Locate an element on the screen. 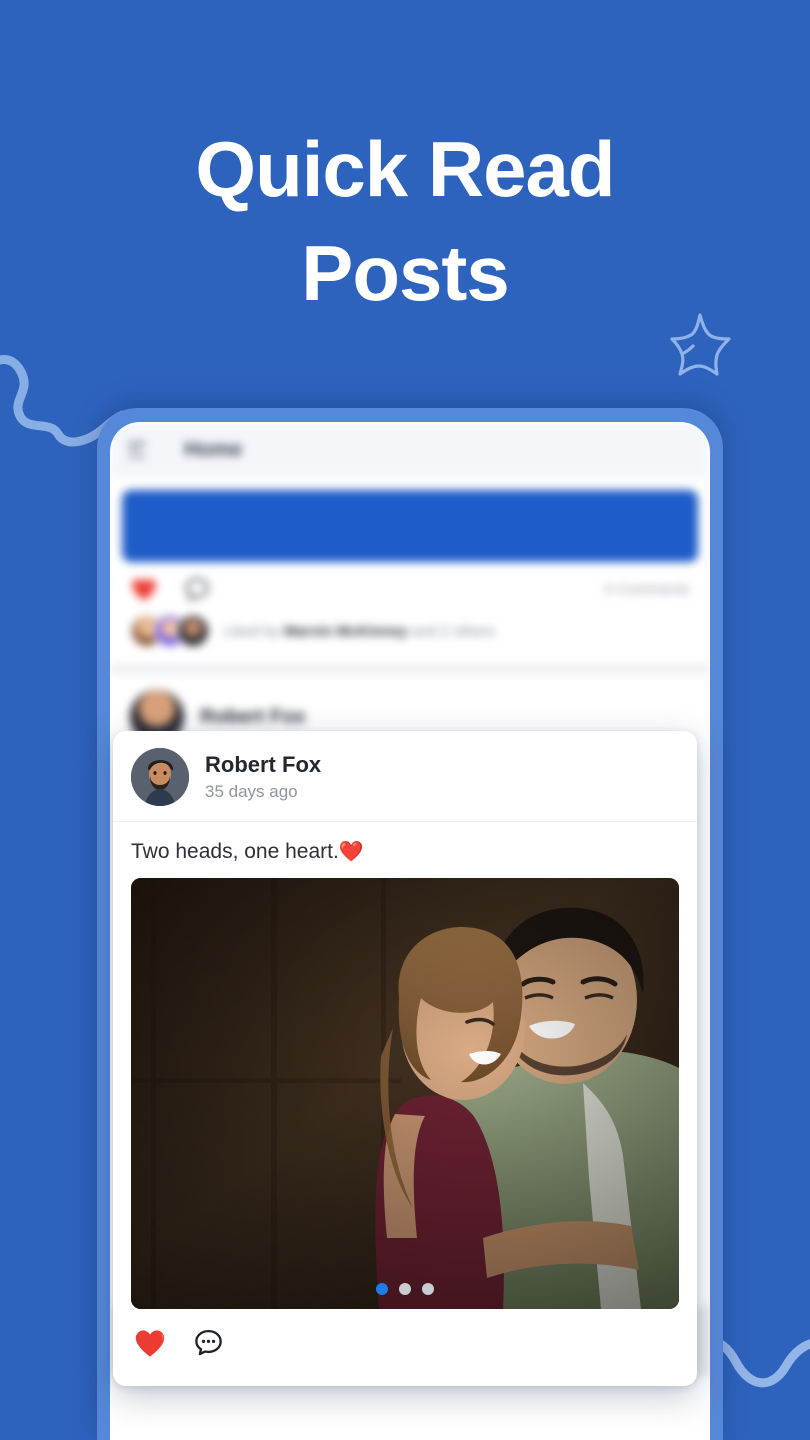  page-title-line2: Posts is located at coordinates (405, 272).